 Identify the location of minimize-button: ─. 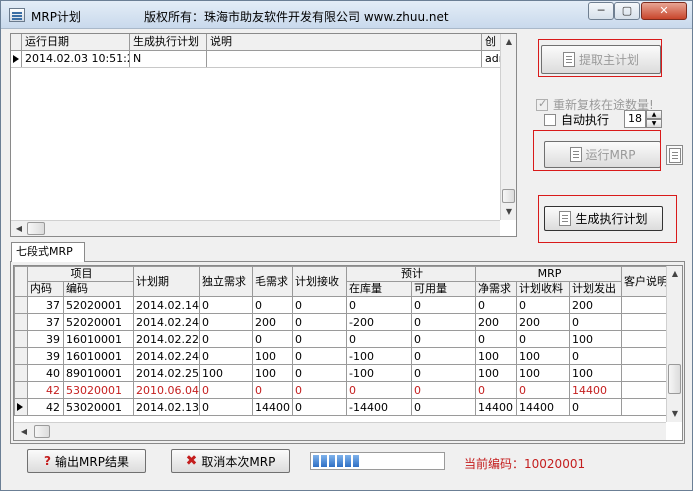
(601, 11).